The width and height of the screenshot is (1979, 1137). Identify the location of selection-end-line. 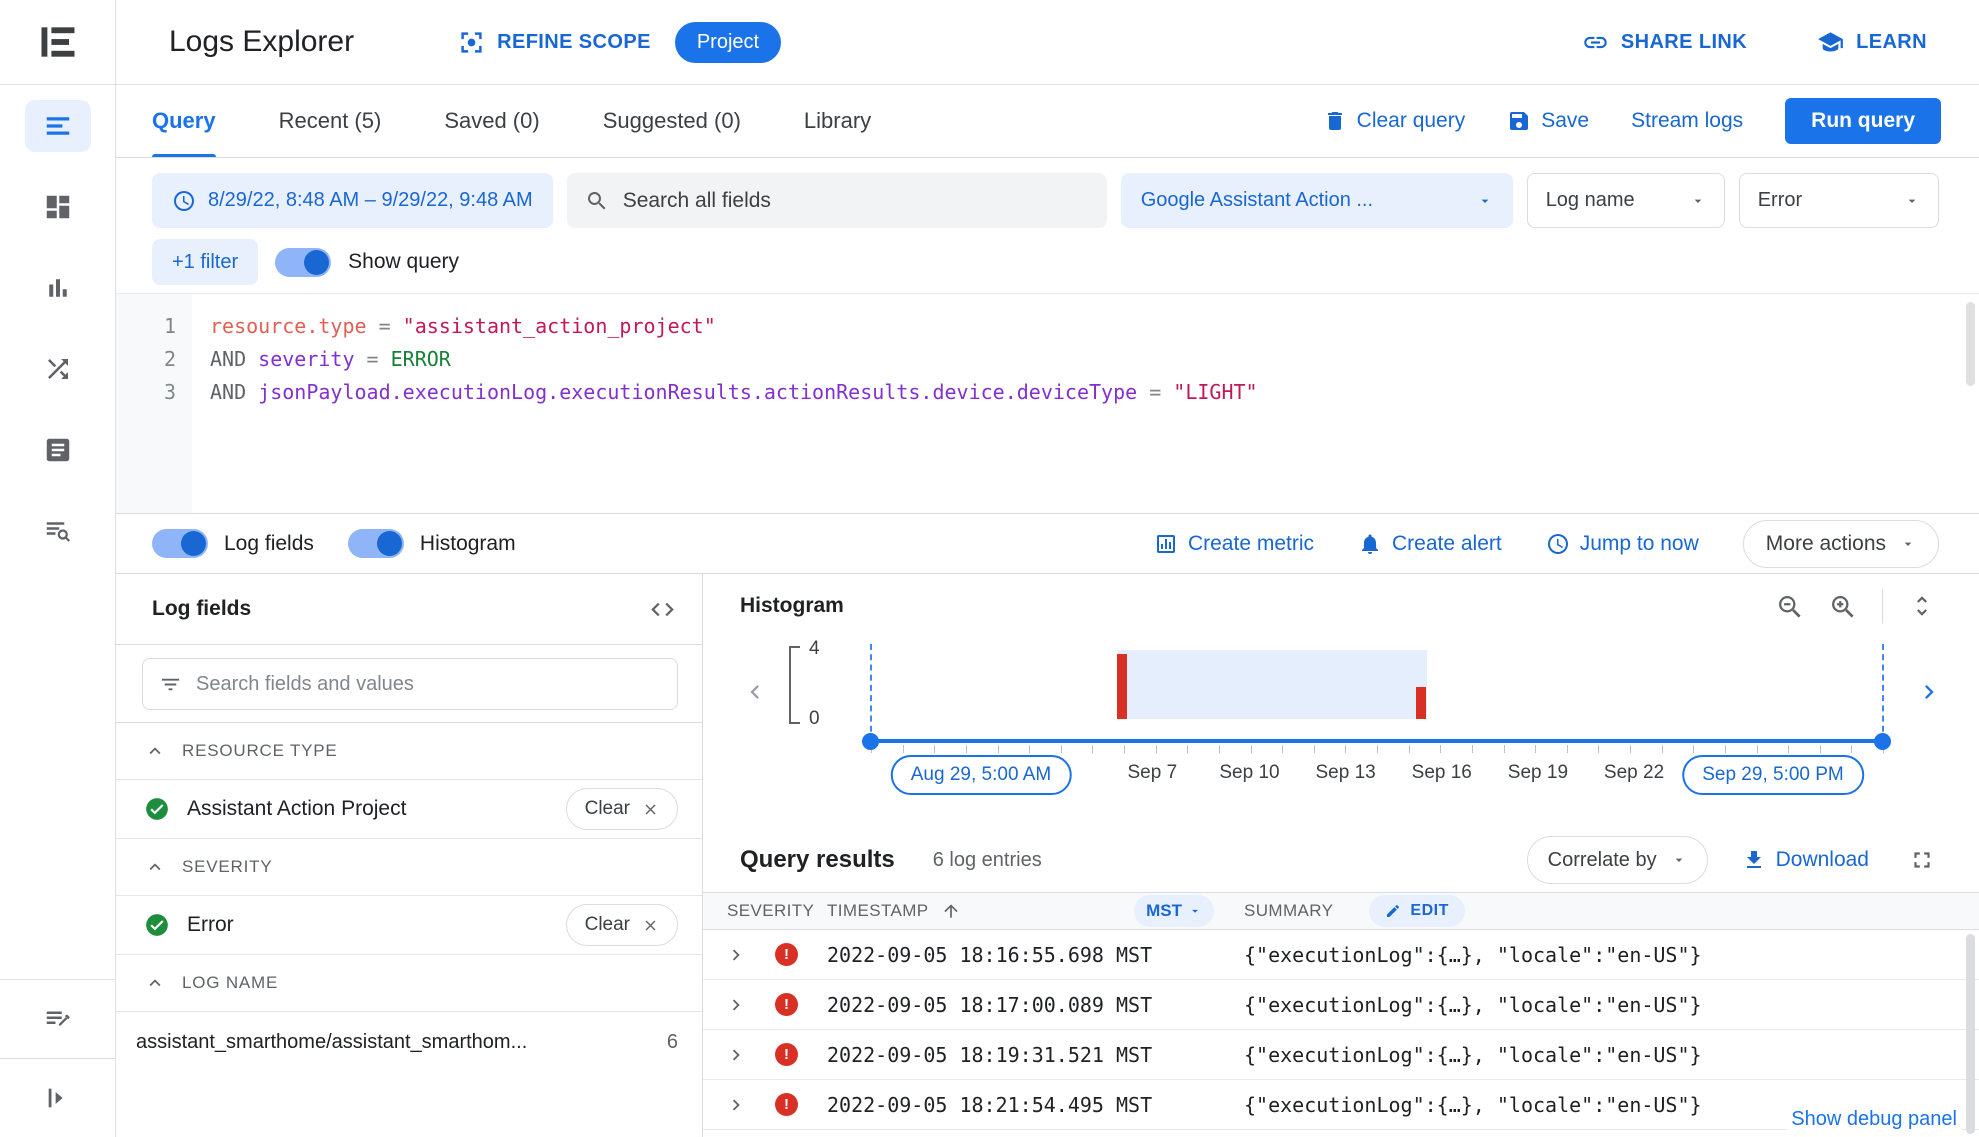
(1883, 693).